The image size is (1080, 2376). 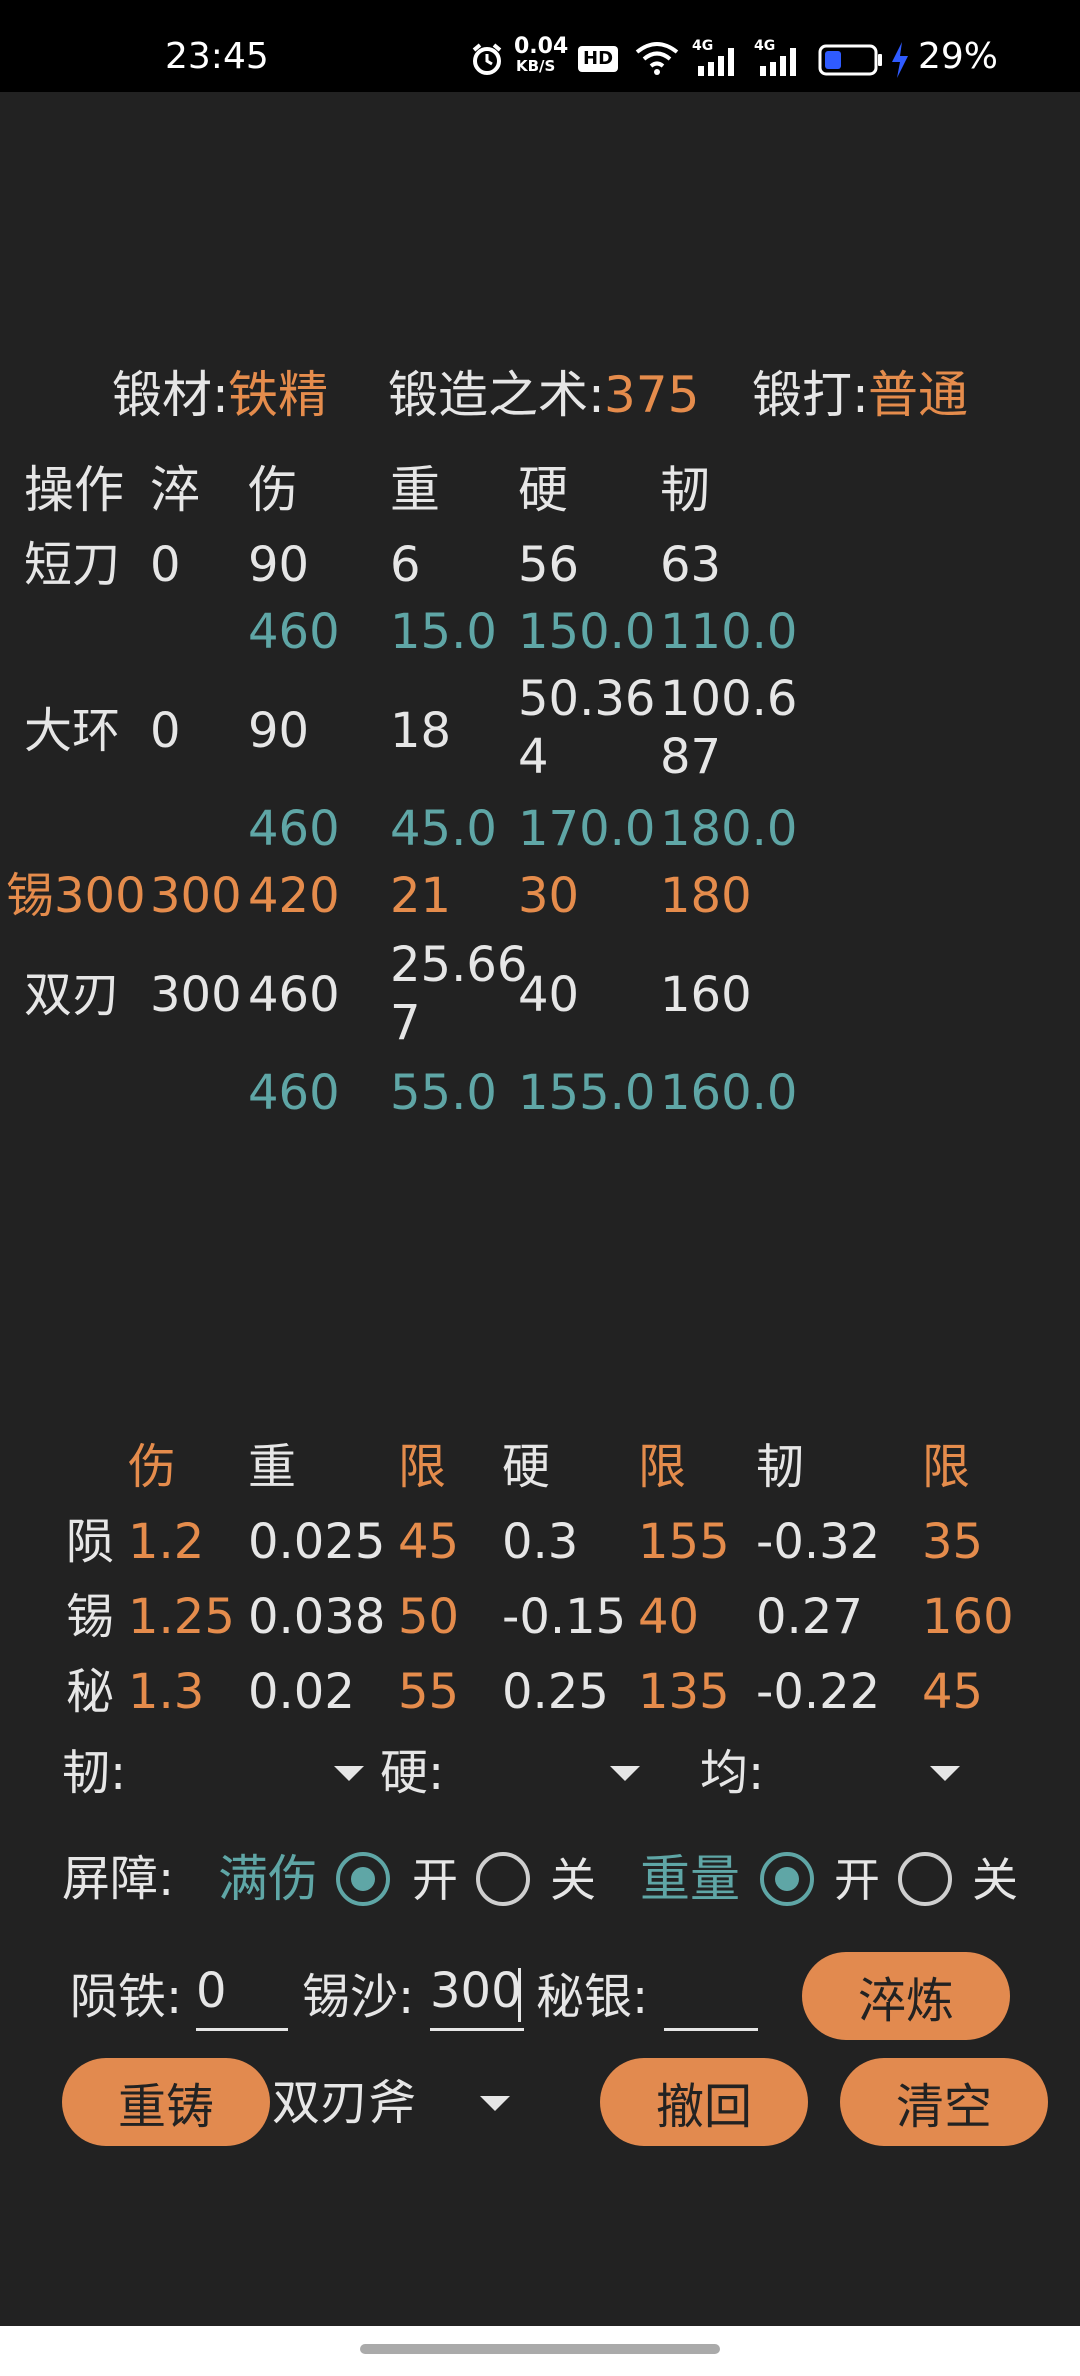 I want to click on meteor-label: 陨铁:, so click(x=126, y=1997).